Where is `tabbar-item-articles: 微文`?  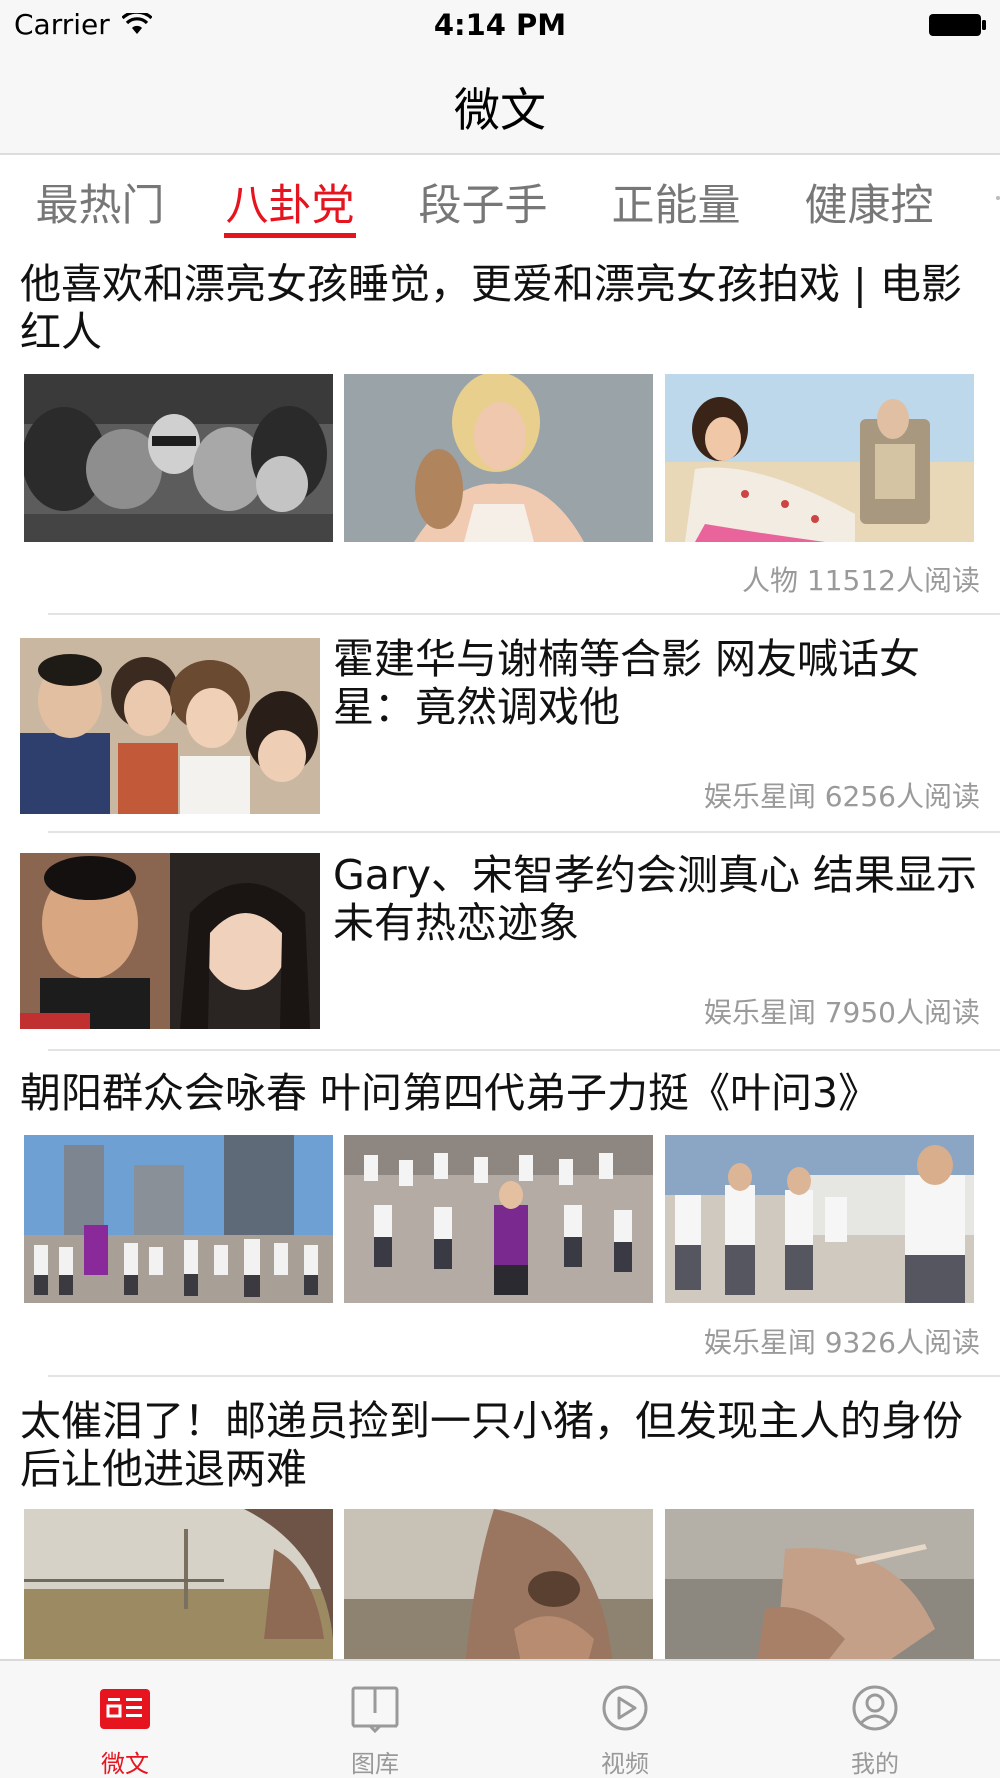
tabbar-item-articles: 微文 is located at coordinates (125, 1719).